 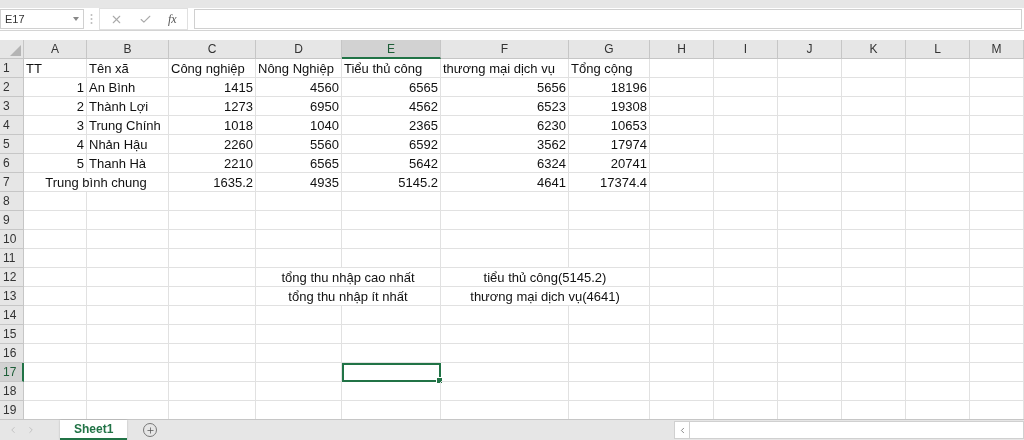 I want to click on scroll-right-icon, so click(x=31, y=430).